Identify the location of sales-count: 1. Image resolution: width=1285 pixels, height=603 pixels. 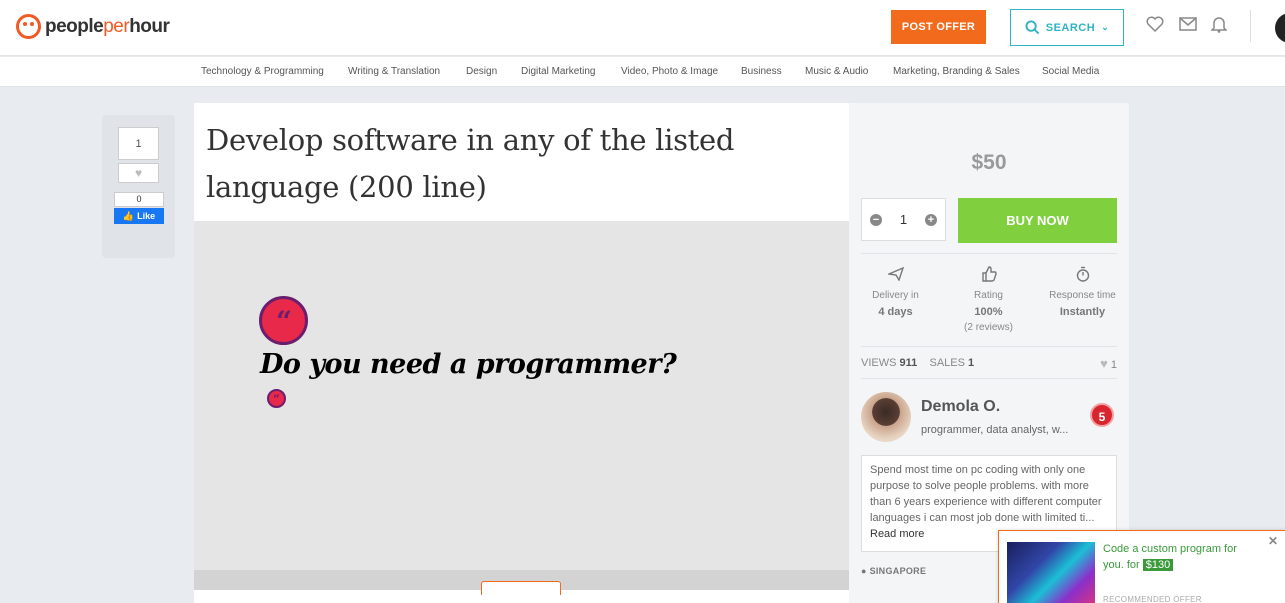
(971, 363).